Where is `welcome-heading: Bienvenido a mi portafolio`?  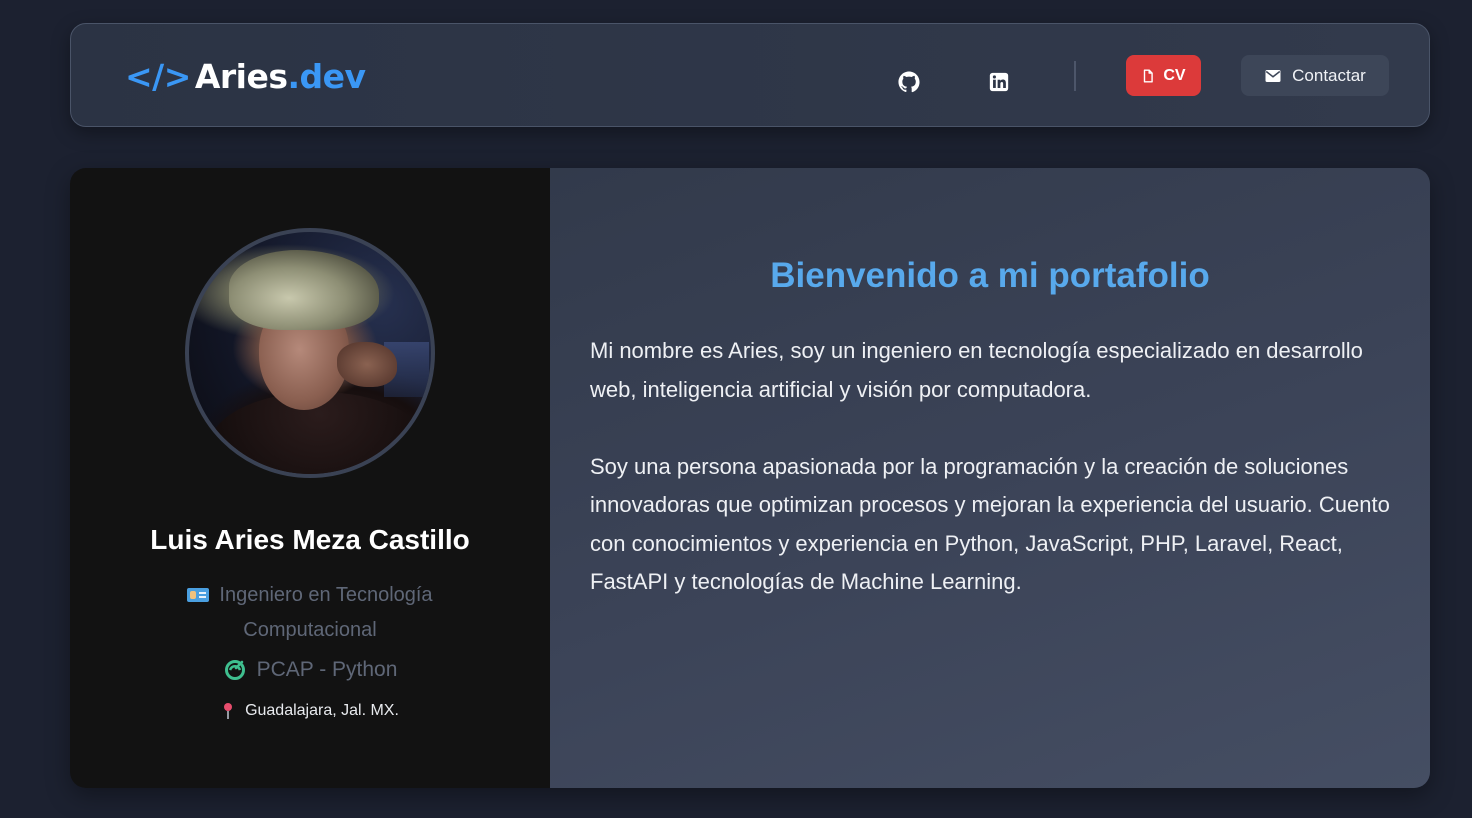 welcome-heading: Bienvenido a mi portafolio is located at coordinates (990, 275).